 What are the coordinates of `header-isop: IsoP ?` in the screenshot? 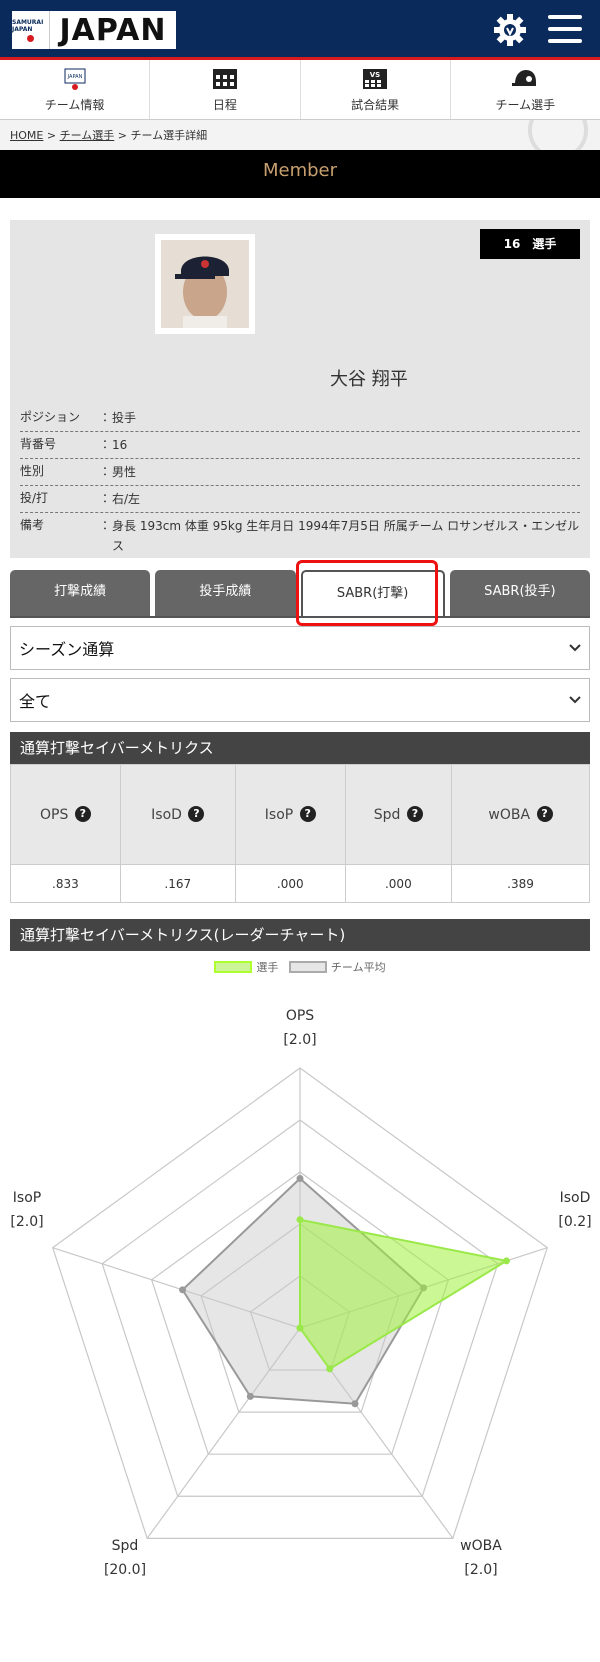 It's located at (290, 814).